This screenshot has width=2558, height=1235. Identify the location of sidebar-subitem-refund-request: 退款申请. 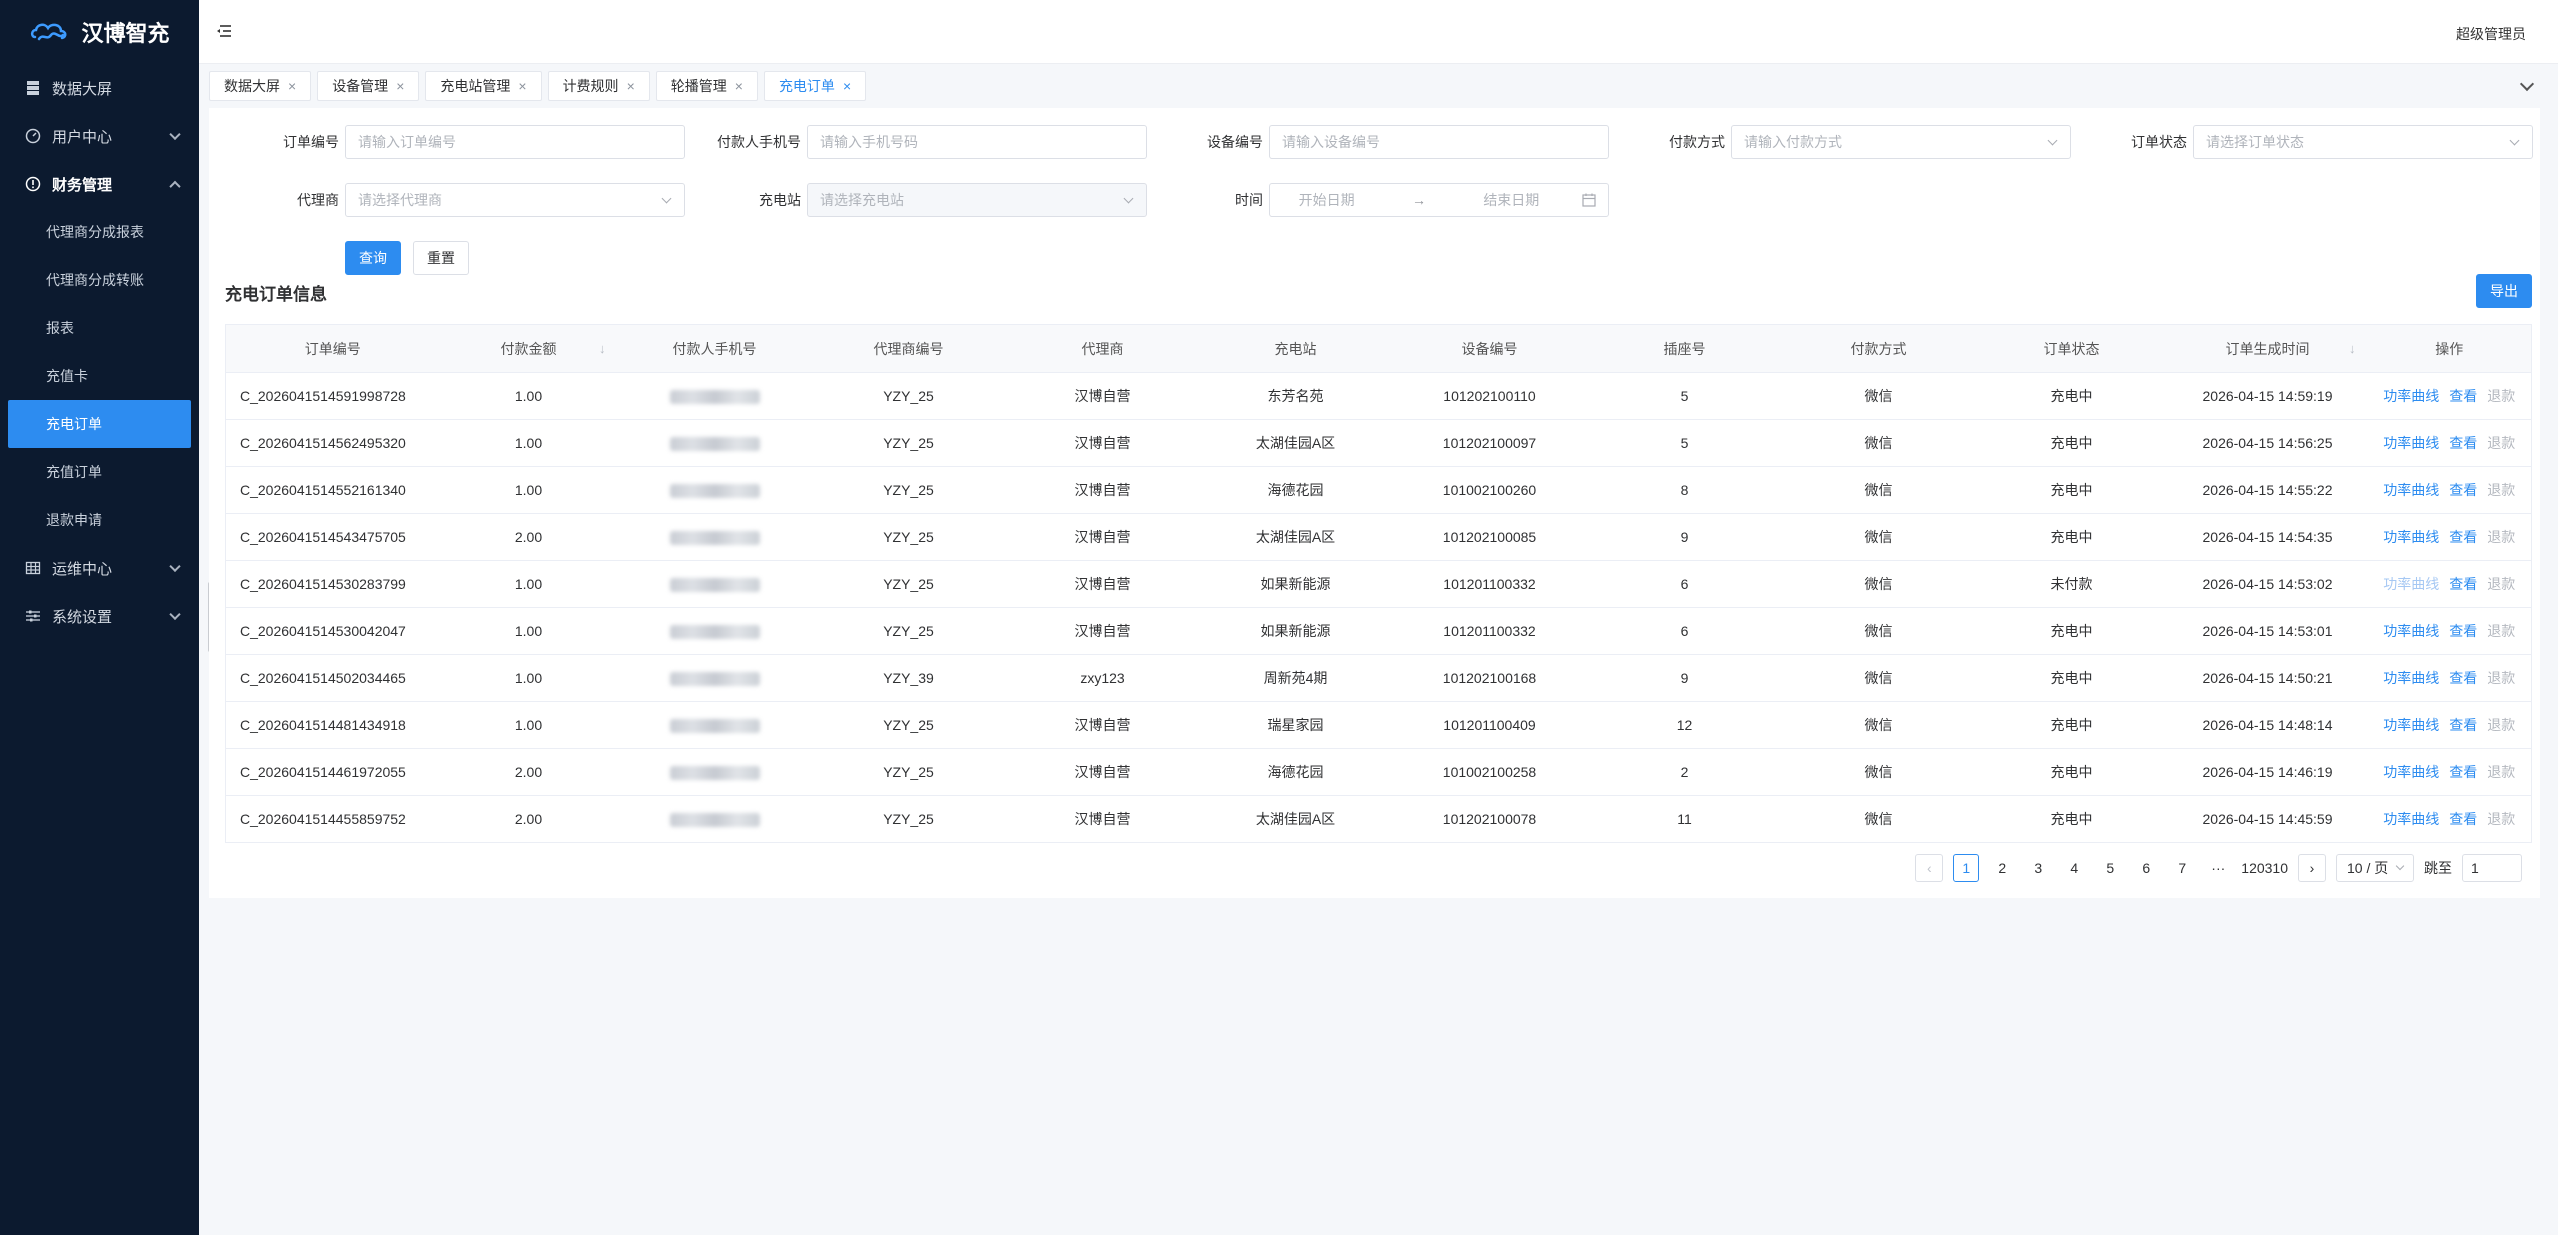
(99, 520).